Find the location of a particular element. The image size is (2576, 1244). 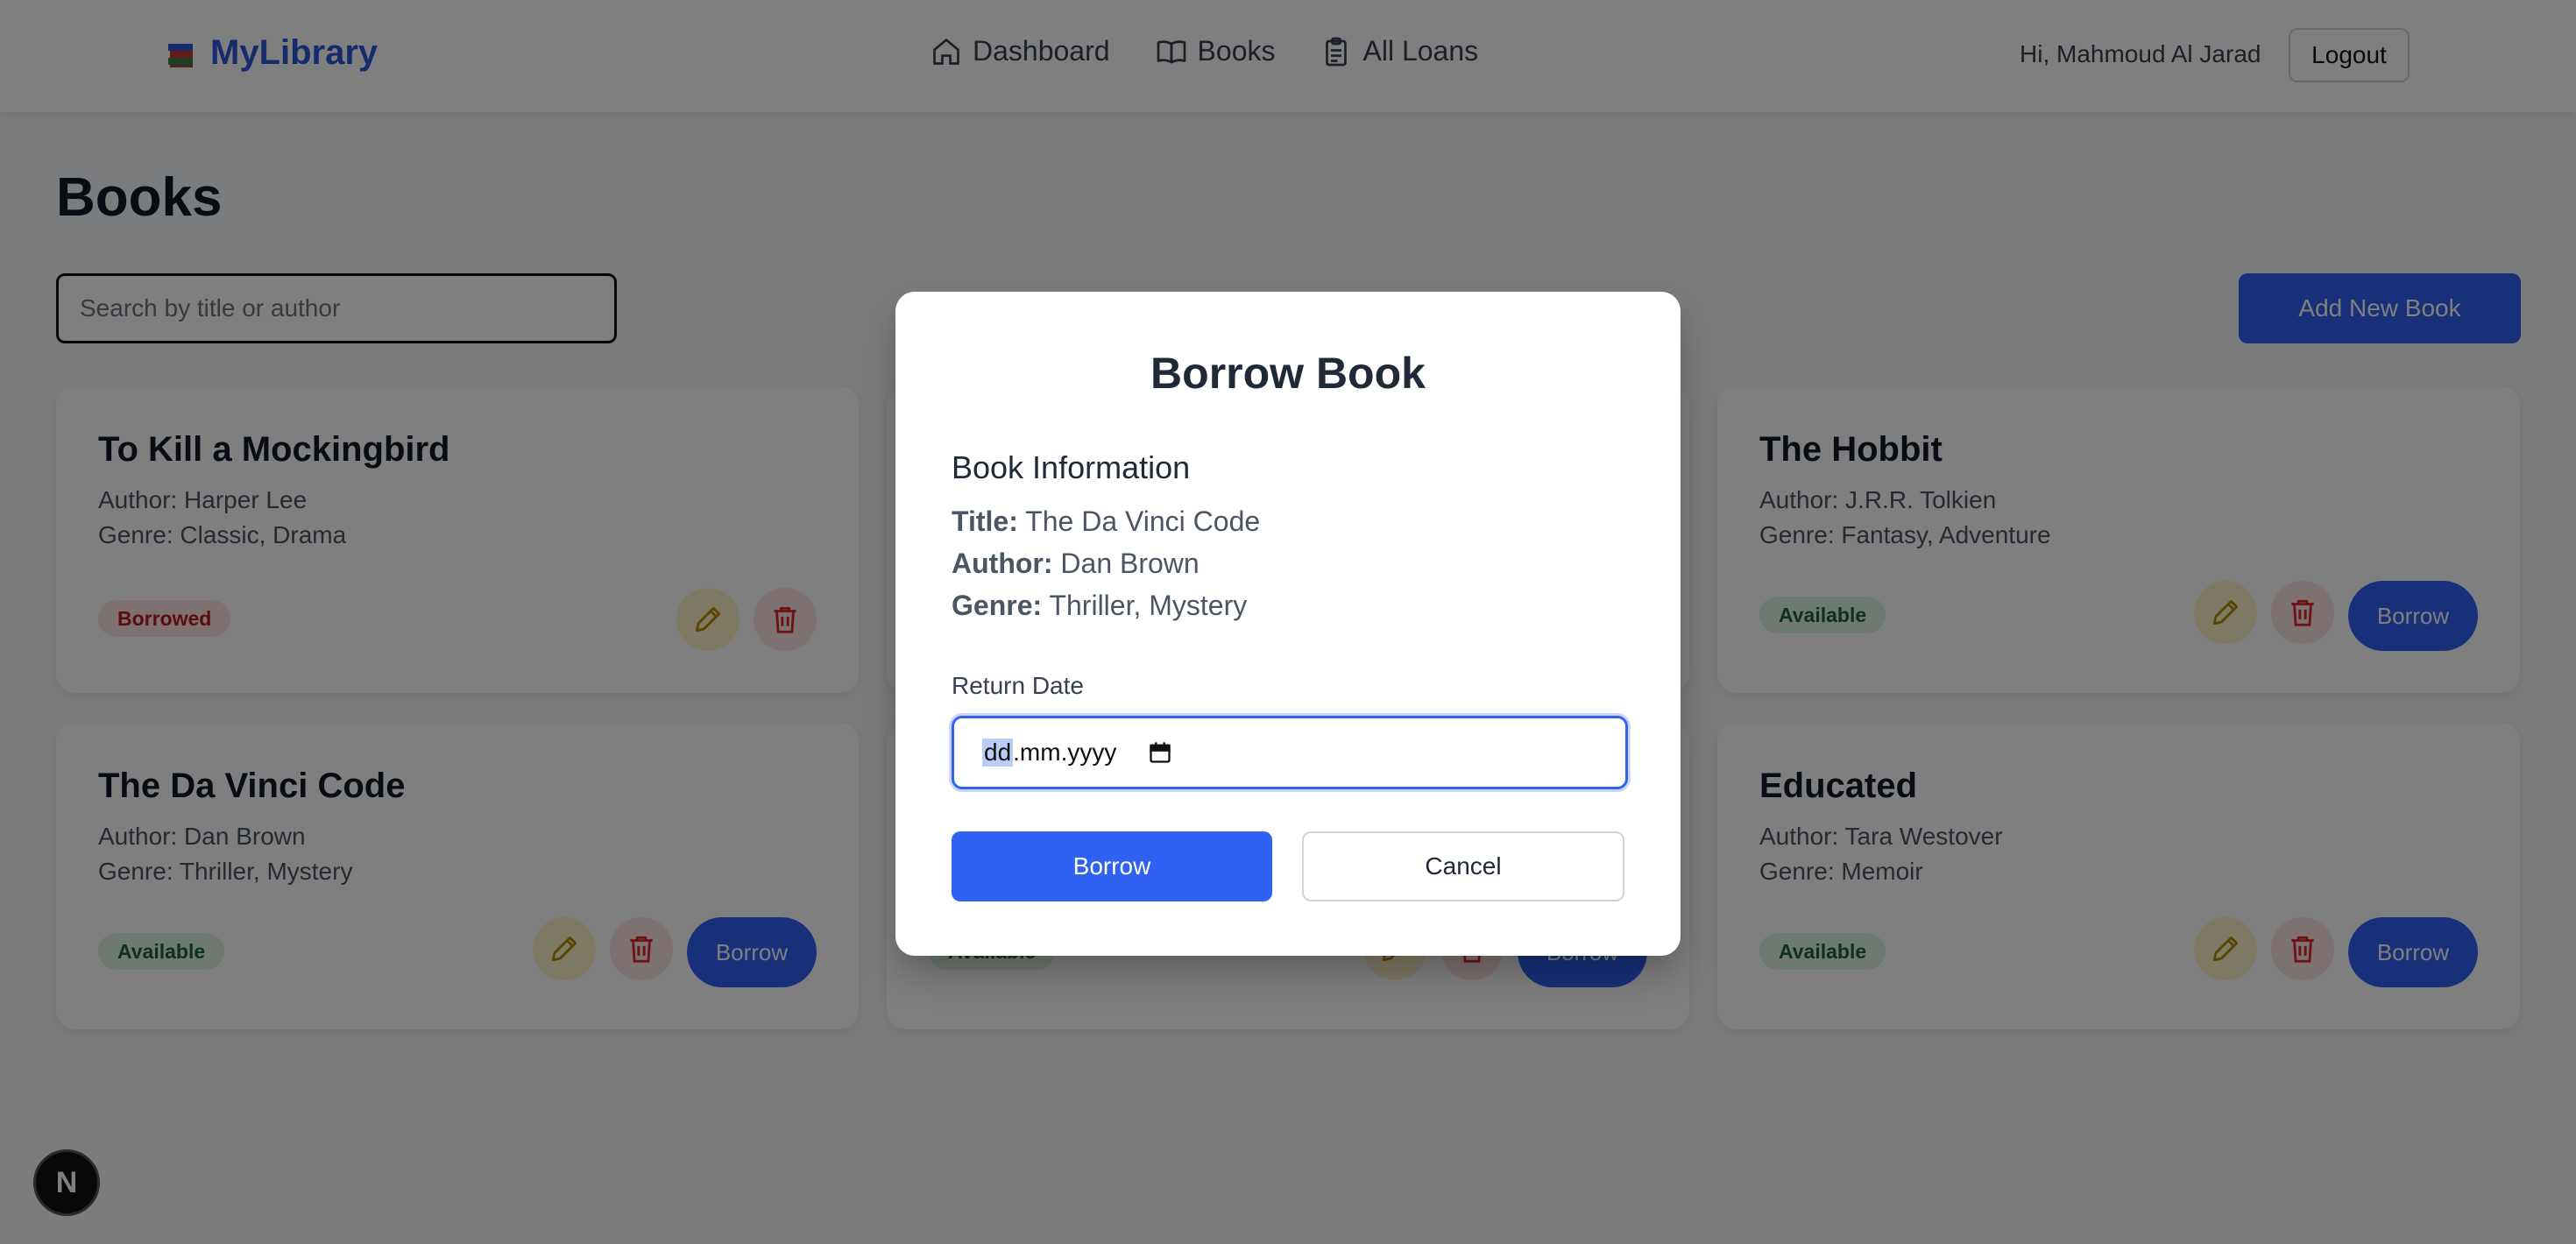

info-title: Title: The Da Vinci Code is located at coordinates (1106, 521).